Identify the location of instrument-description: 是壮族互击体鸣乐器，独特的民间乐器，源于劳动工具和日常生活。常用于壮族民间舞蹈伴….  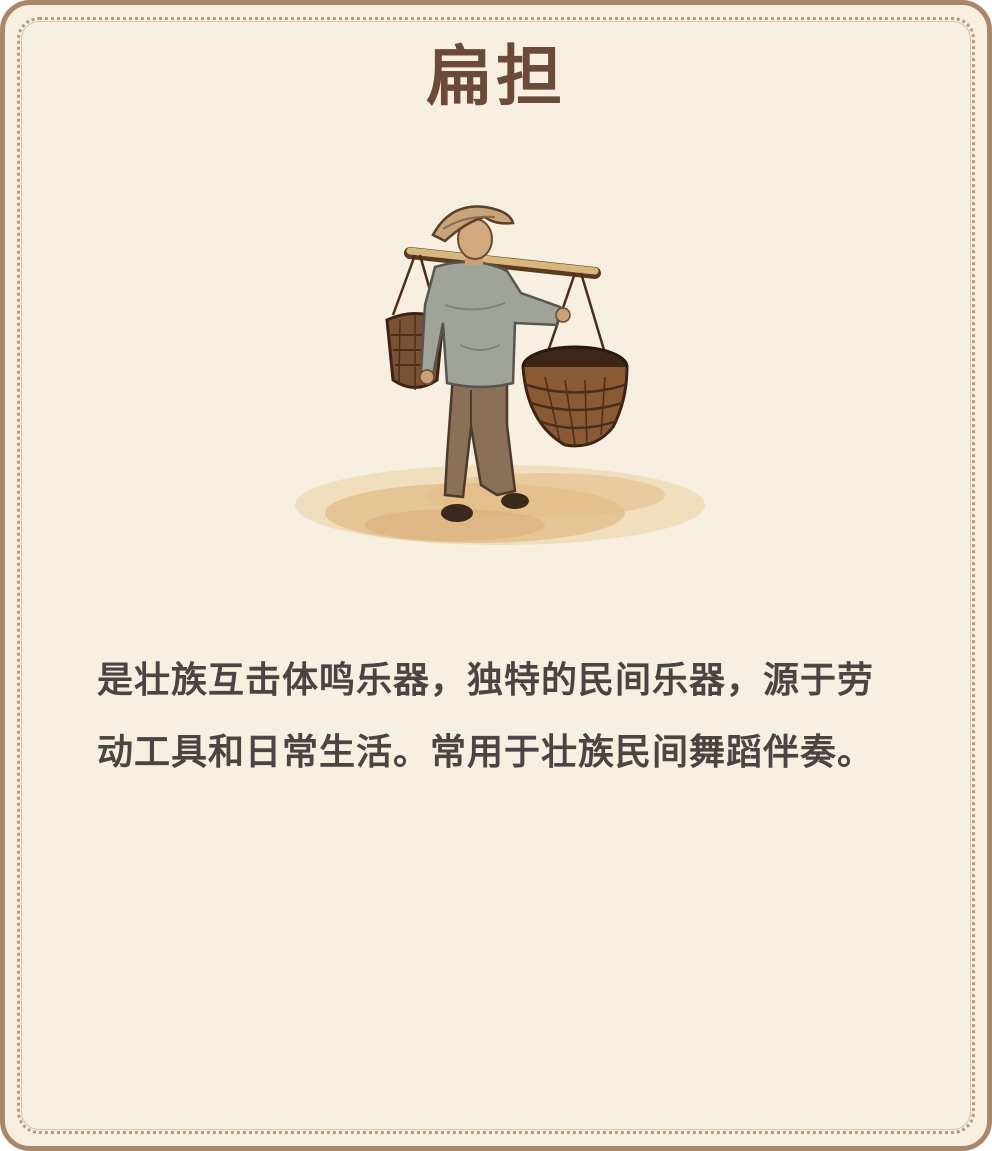
(486, 716).